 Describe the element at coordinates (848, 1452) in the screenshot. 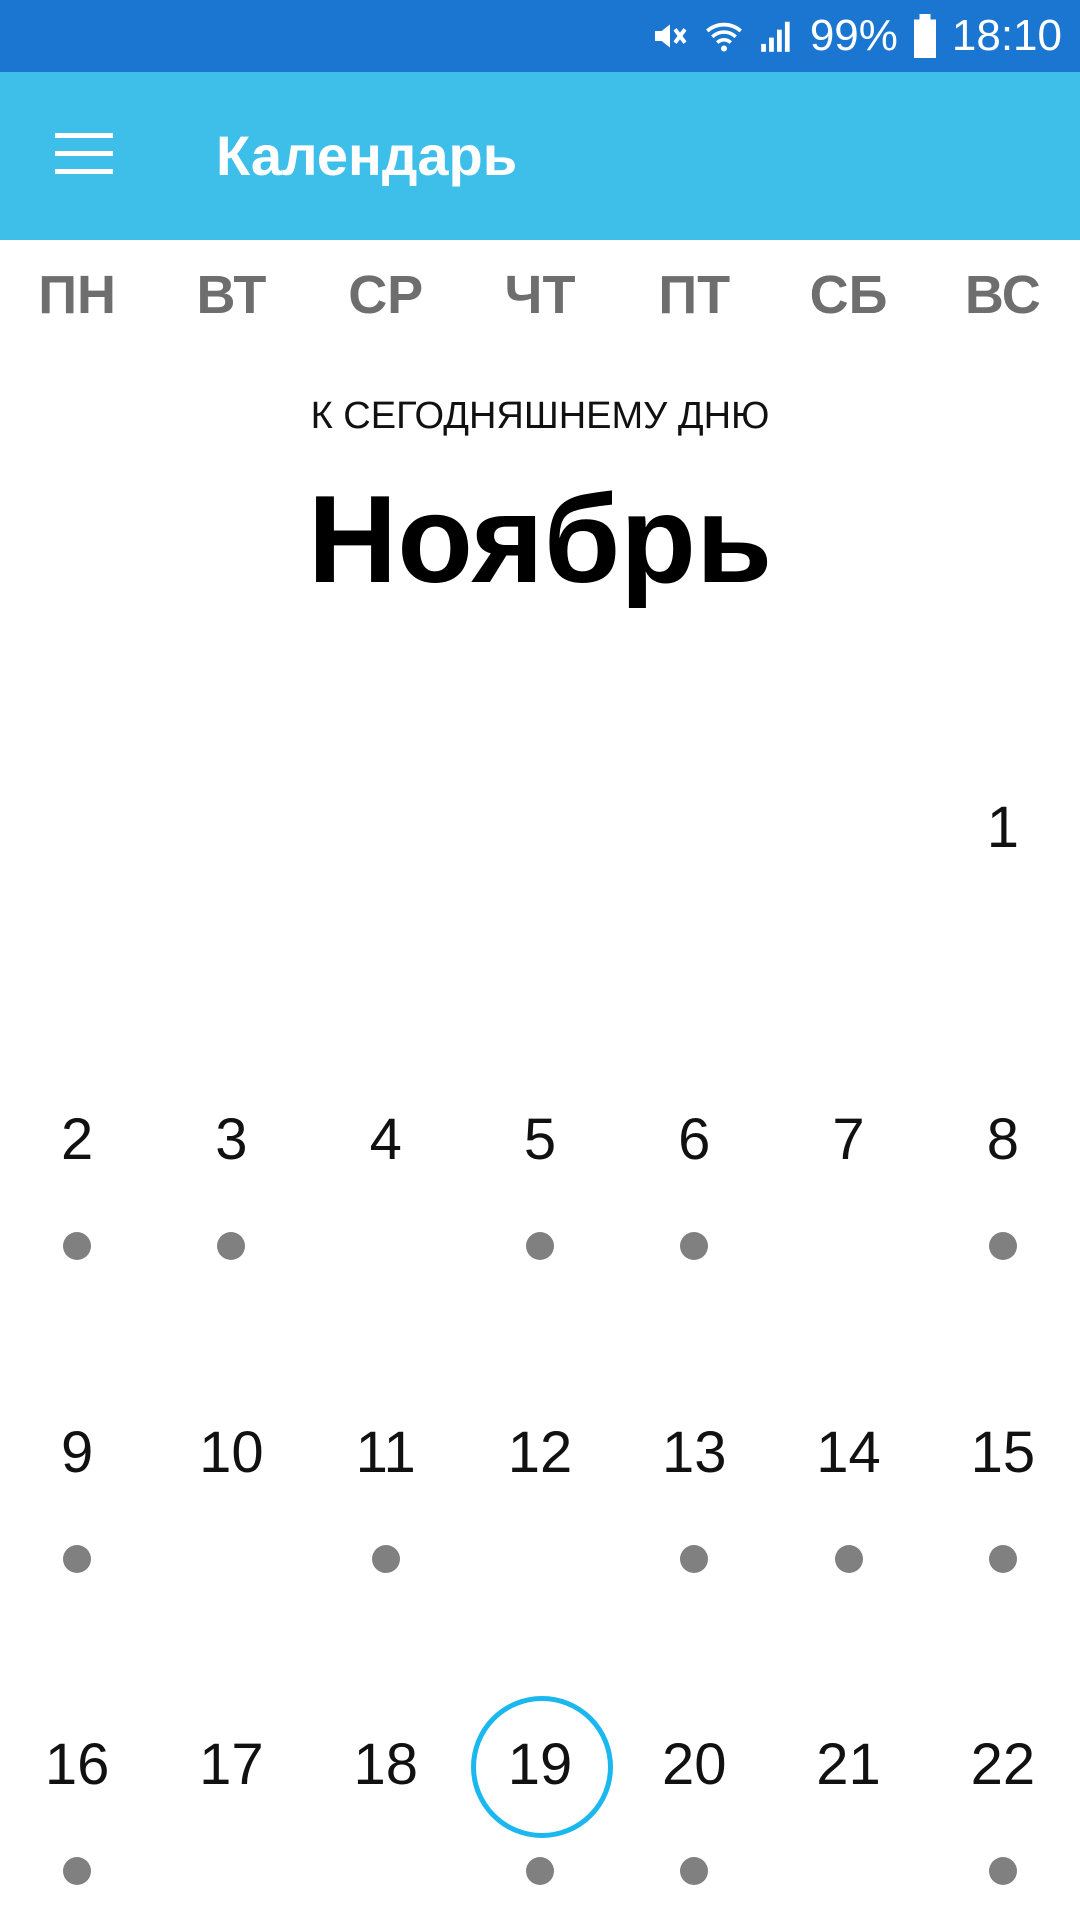

I see `day-number: 14` at that location.